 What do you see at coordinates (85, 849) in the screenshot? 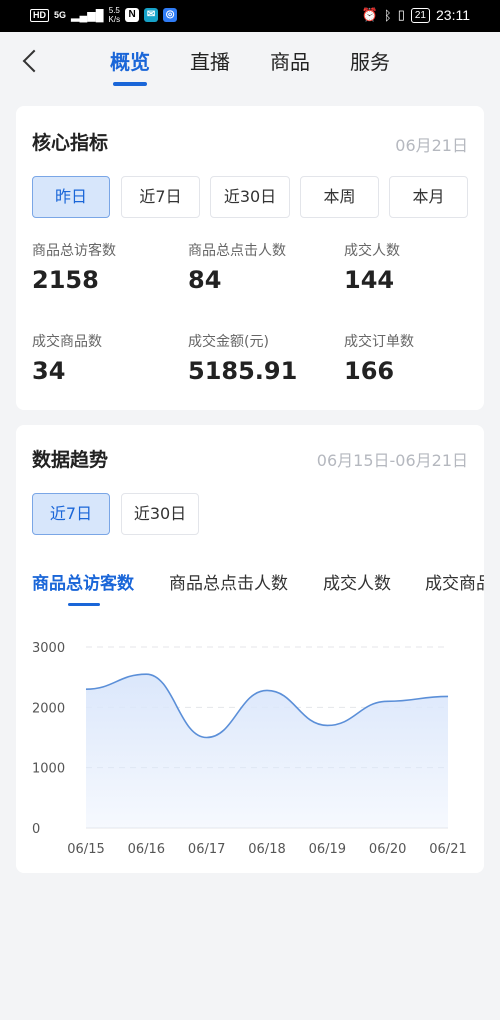
I see `x-tick-label: 06/15` at bounding box center [85, 849].